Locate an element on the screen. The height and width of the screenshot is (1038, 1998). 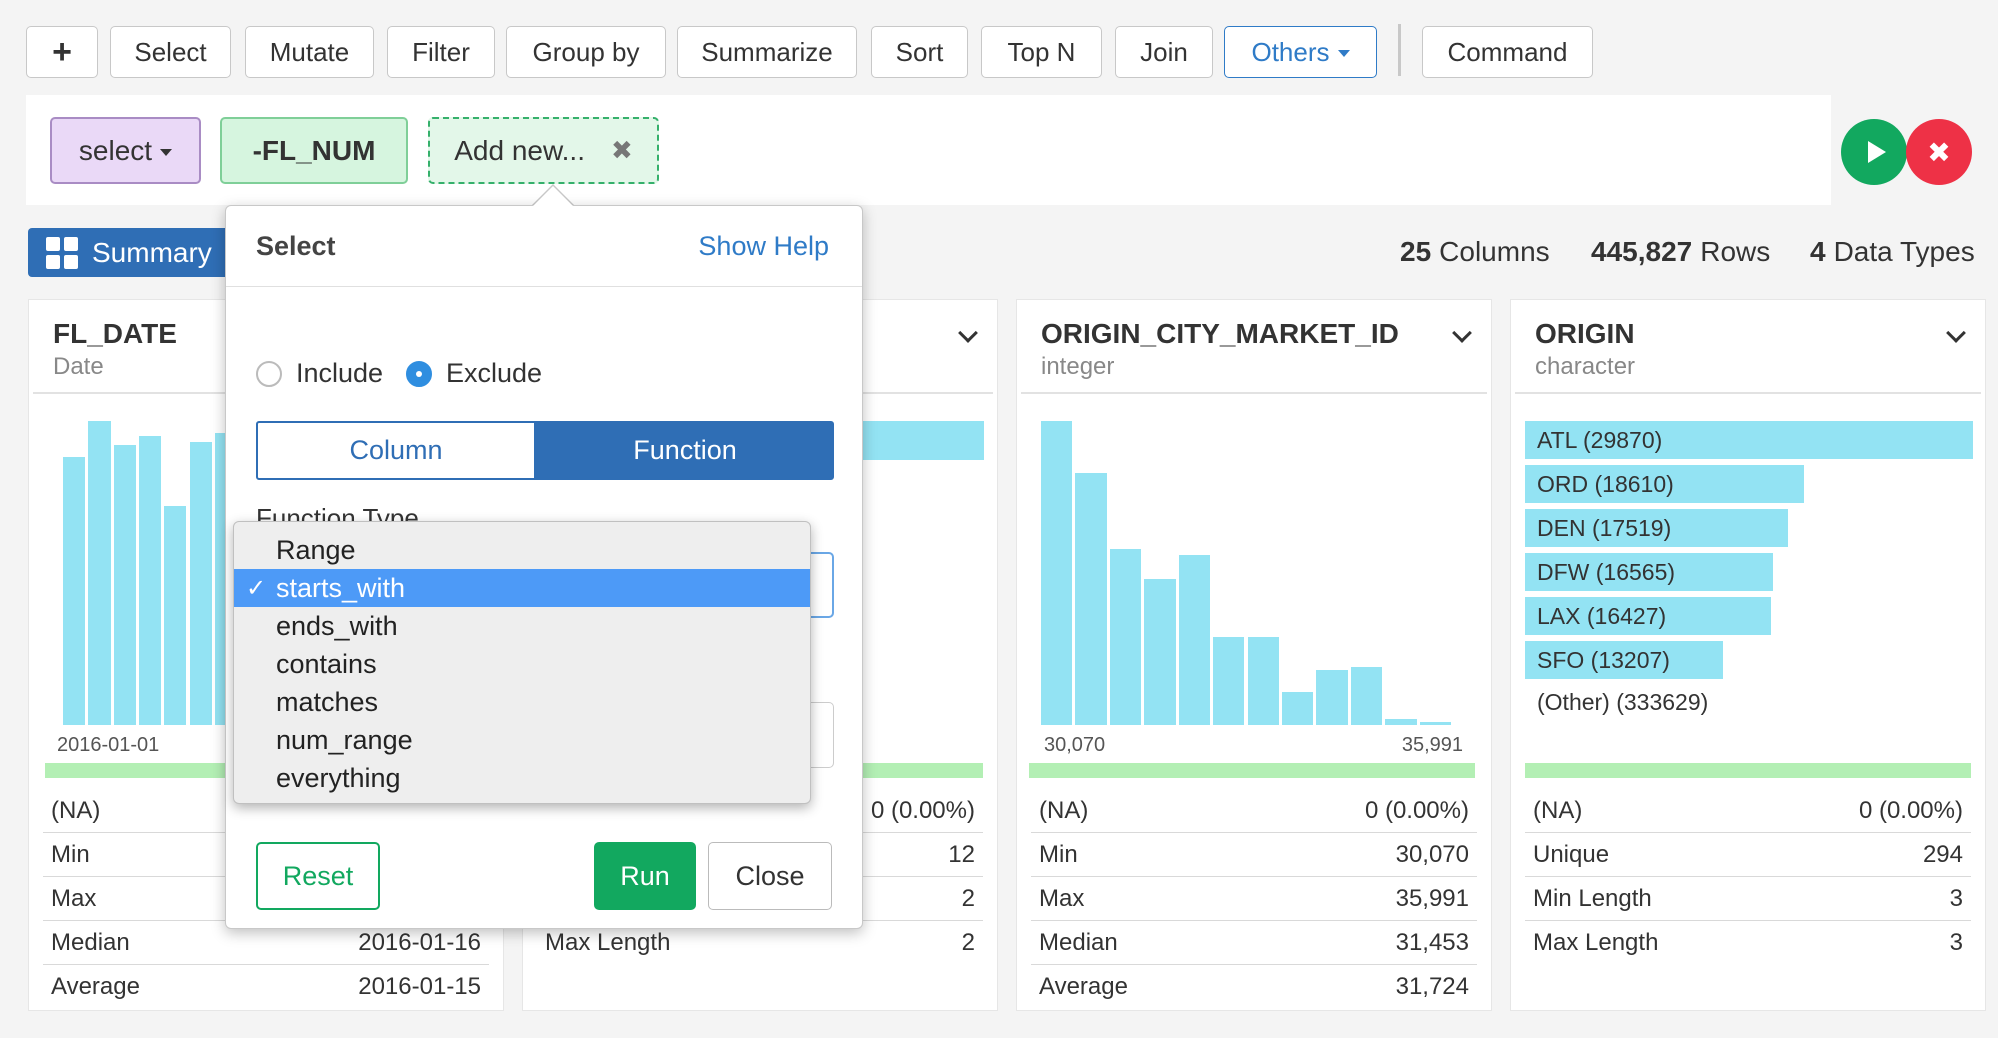
category-bar: DFW (16565) is located at coordinates (1649, 572).